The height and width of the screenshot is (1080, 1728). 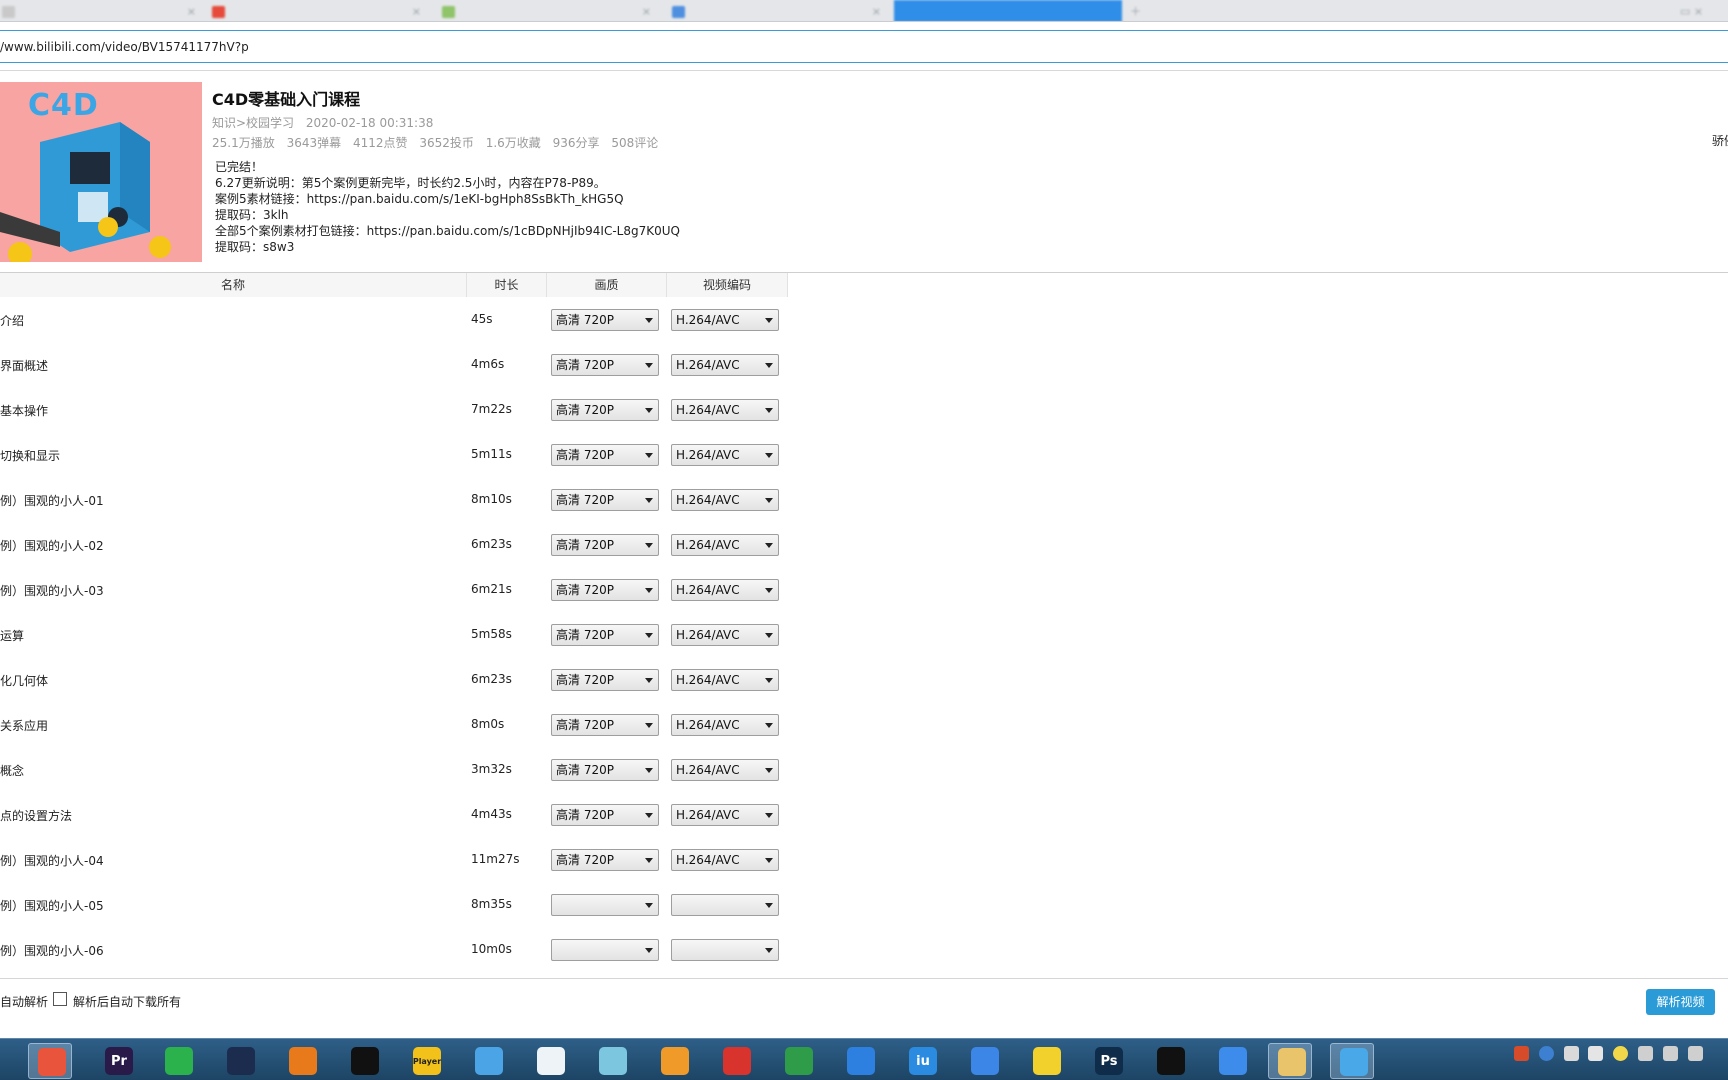 I want to click on taskbar-button: Player, so click(x=426, y=1061).